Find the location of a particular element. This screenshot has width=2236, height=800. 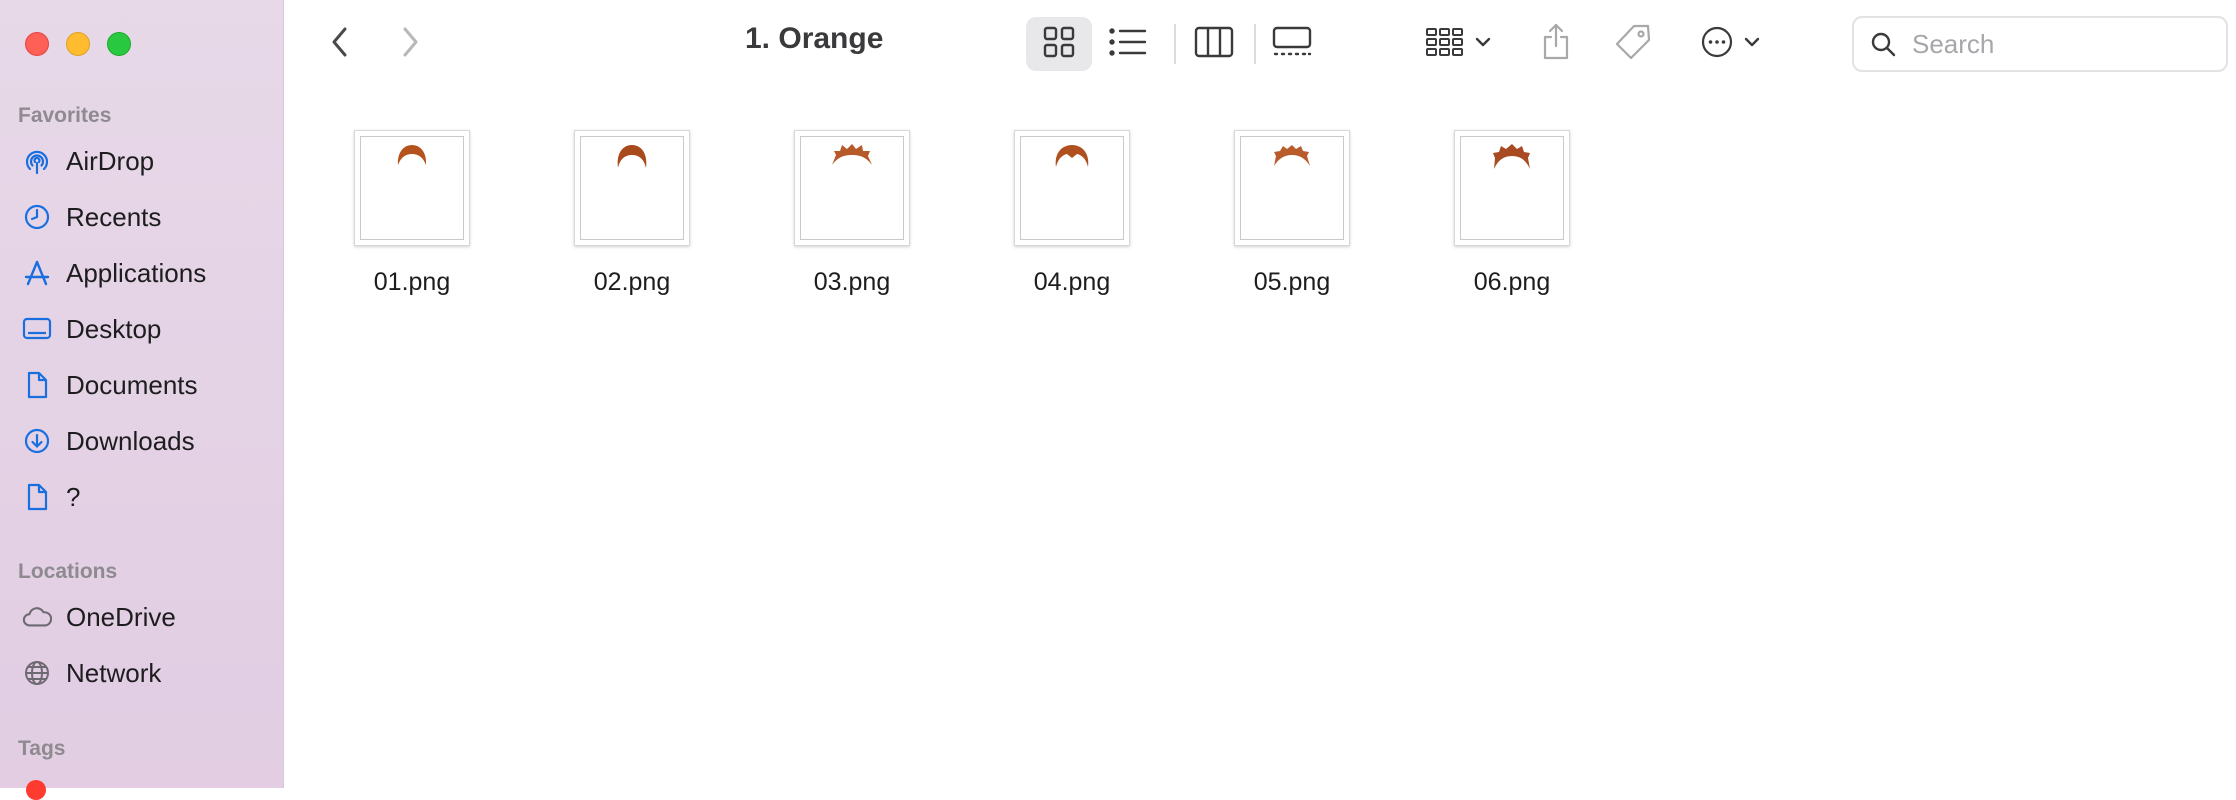

search-icon is located at coordinates (1883, 44).